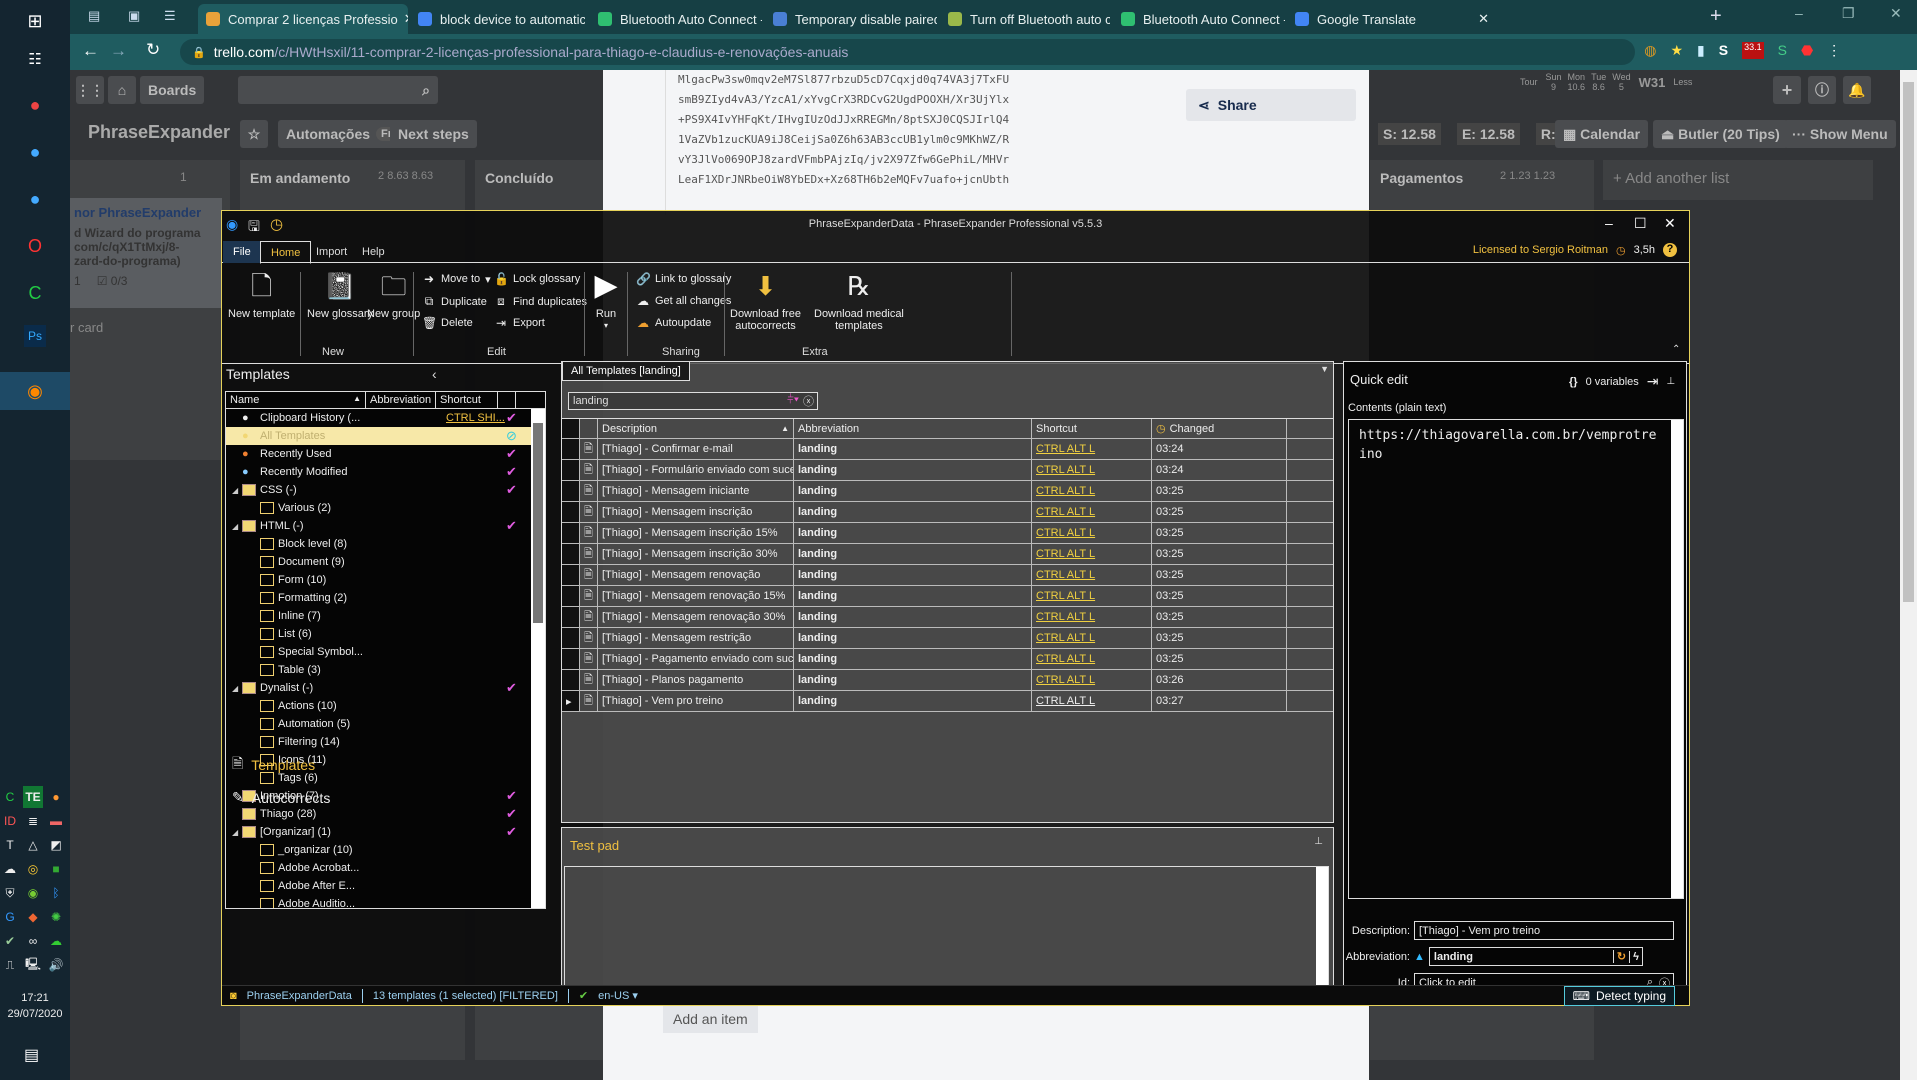  What do you see at coordinates (385, 742) in the screenshot?
I see `tree-item: Filtering (14)` at bounding box center [385, 742].